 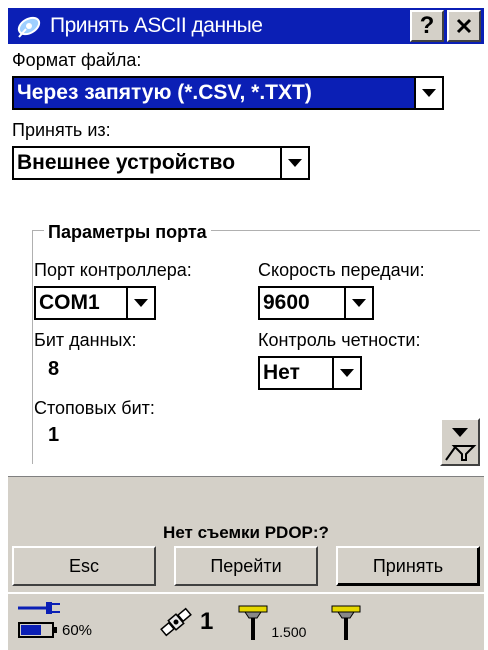 What do you see at coordinates (156, 25) in the screenshot?
I see `window-title: Принять ASCII данные` at bounding box center [156, 25].